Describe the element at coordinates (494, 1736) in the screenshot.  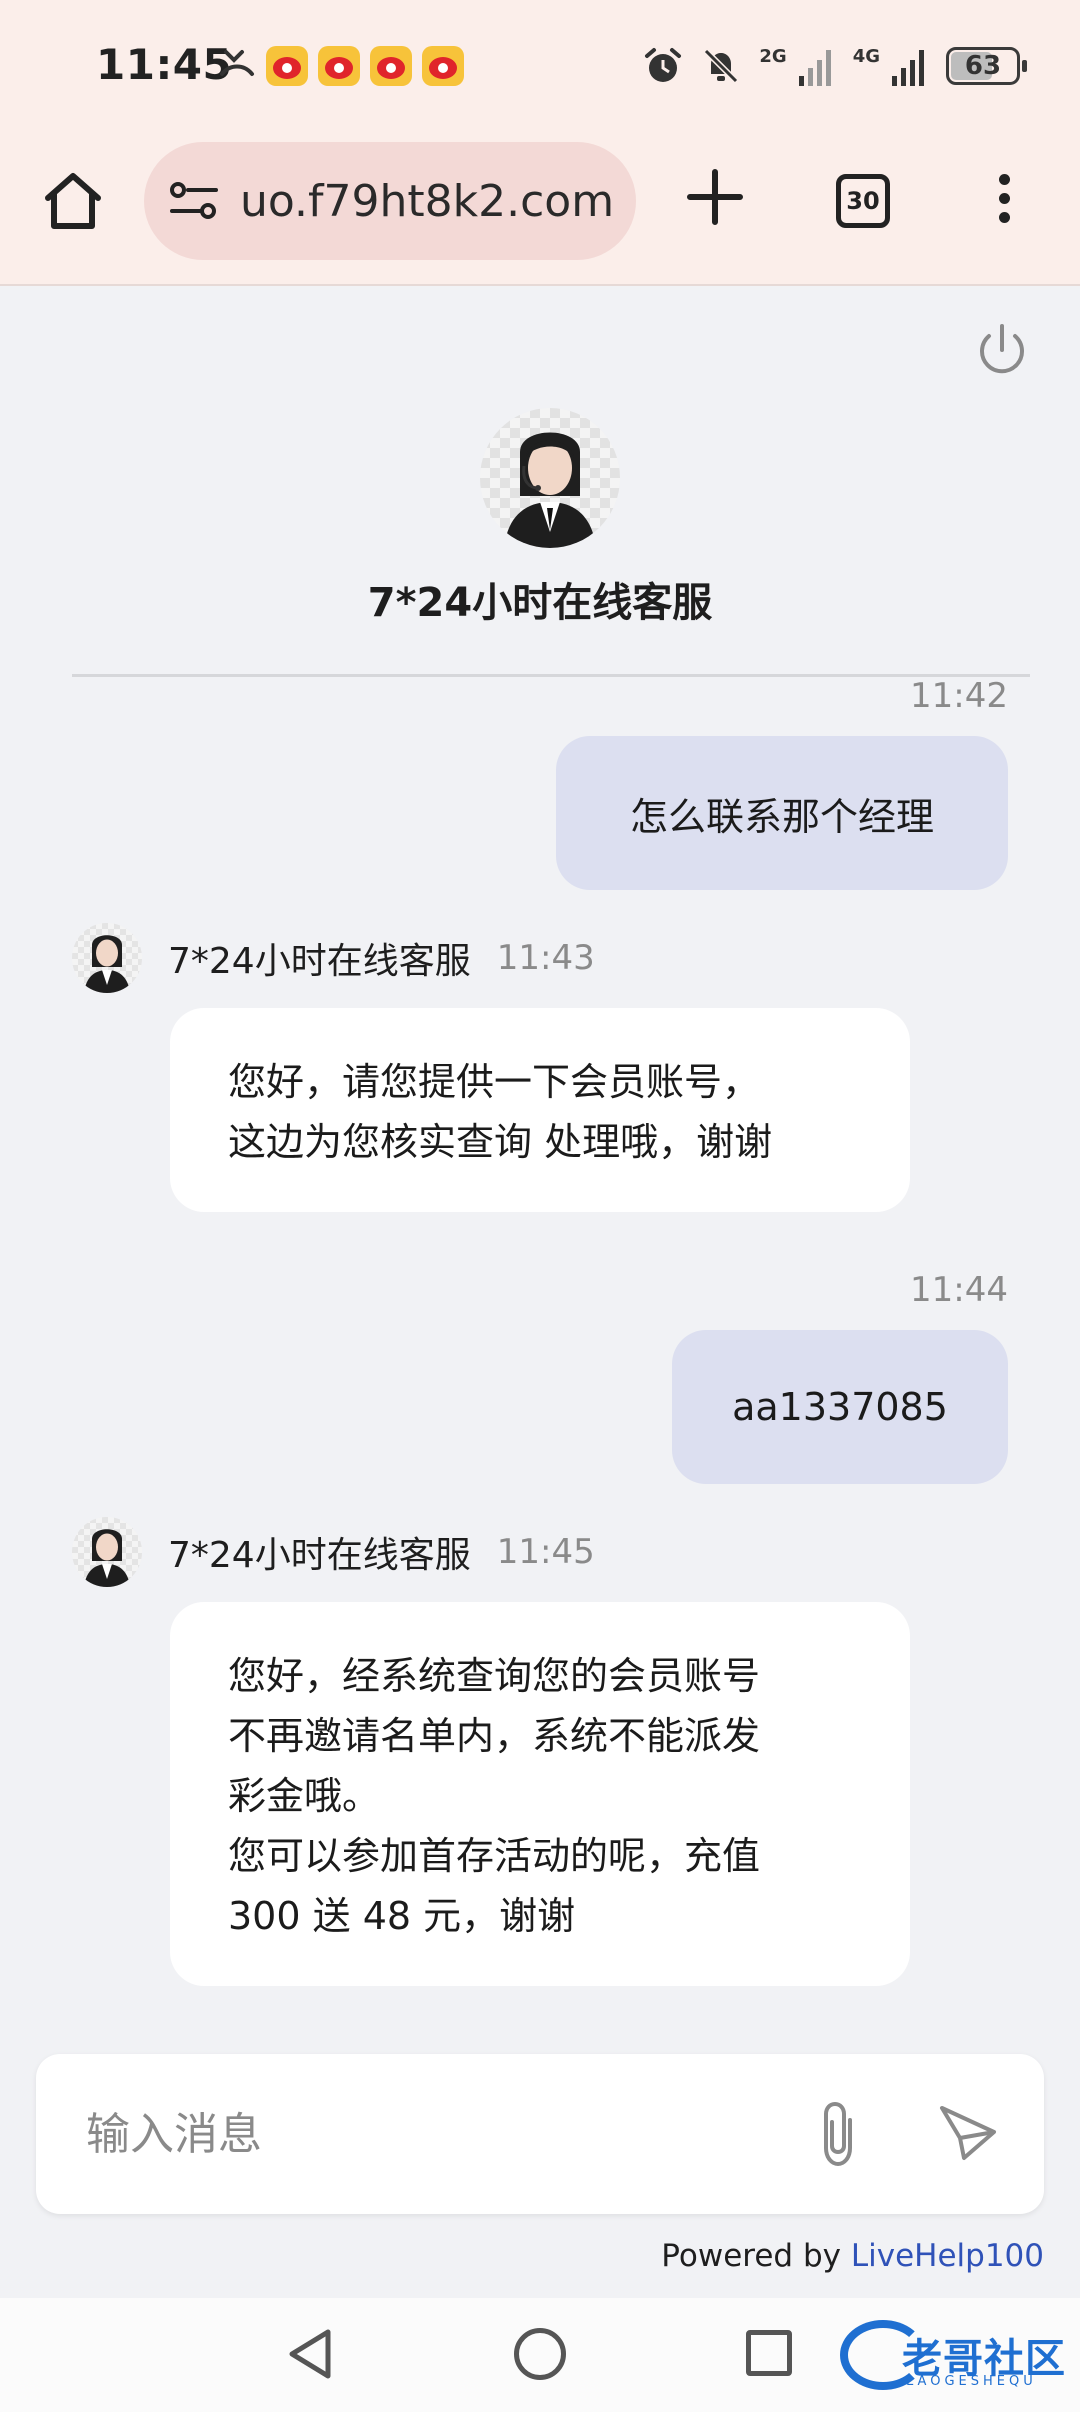
I see `message-text: 不再邀请名单内，系统不能派发` at that location.